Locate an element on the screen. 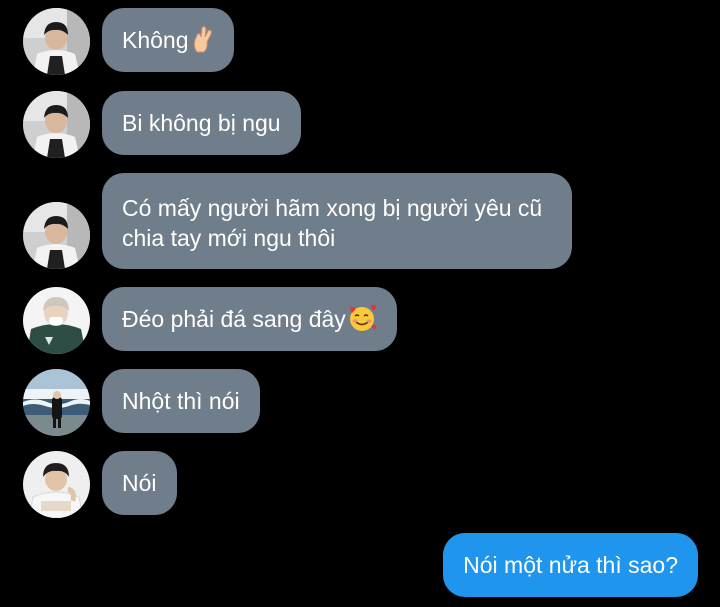 The image size is (720, 607). message-text: Nói một nửa thì sao? is located at coordinates (570, 565).